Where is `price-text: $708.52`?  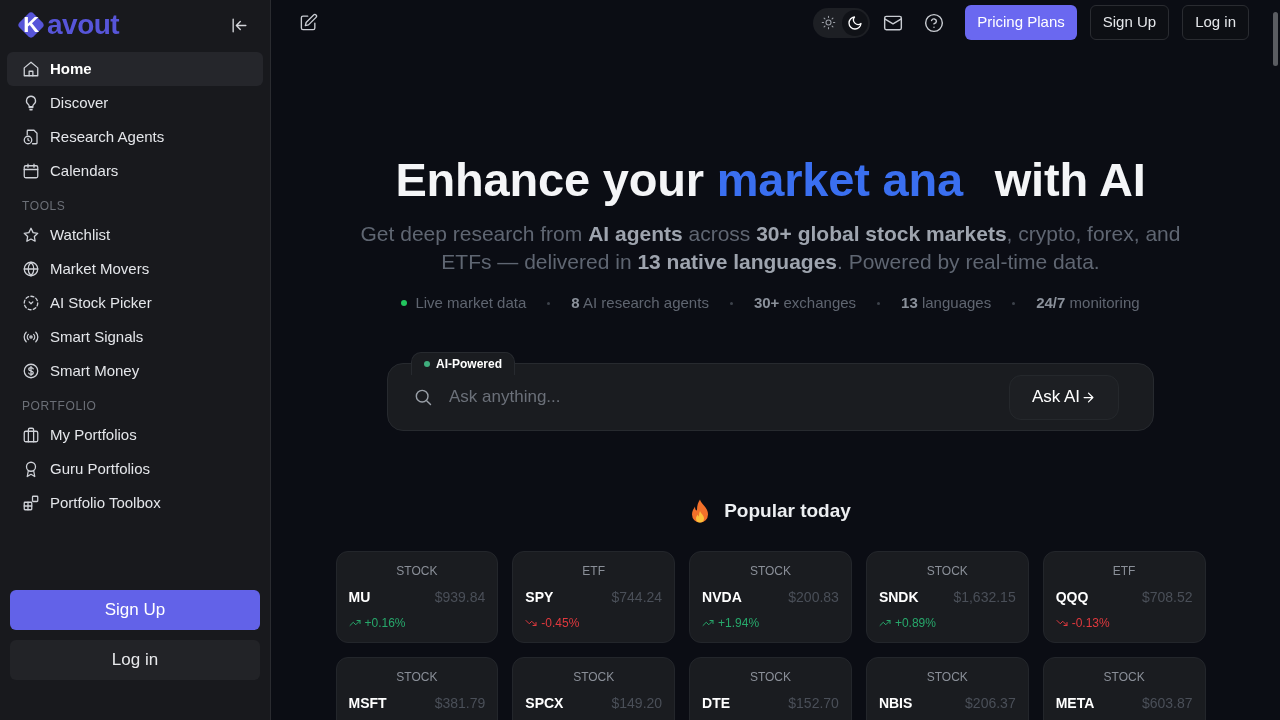
price-text: $708.52 is located at coordinates (1167, 597).